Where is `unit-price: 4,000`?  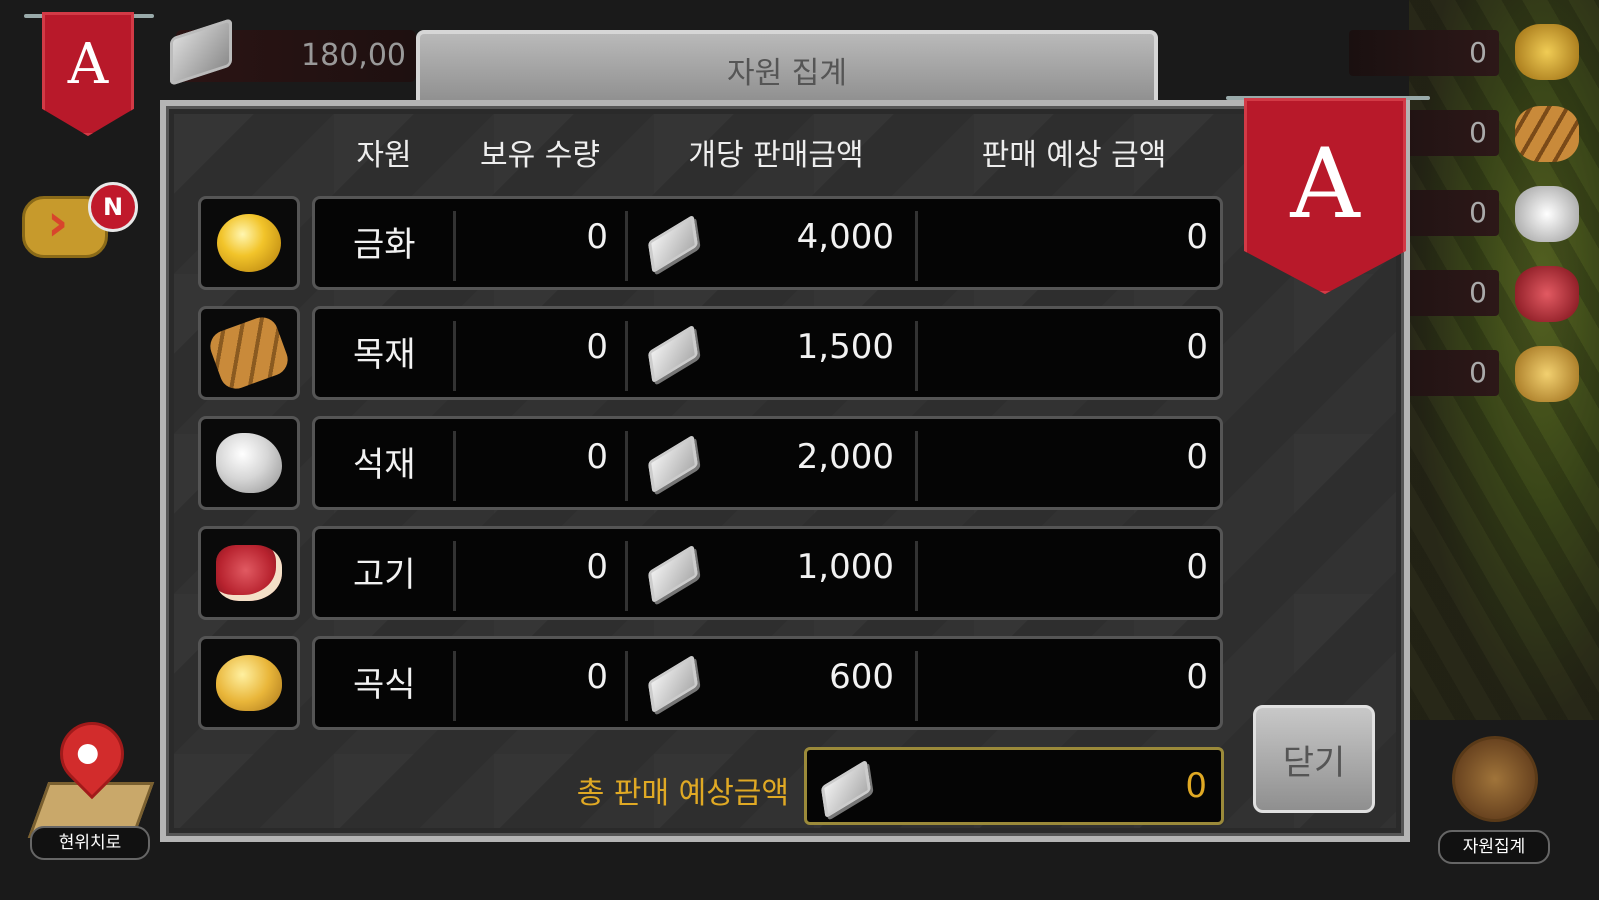
unit-price: 4,000 is located at coordinates (845, 237).